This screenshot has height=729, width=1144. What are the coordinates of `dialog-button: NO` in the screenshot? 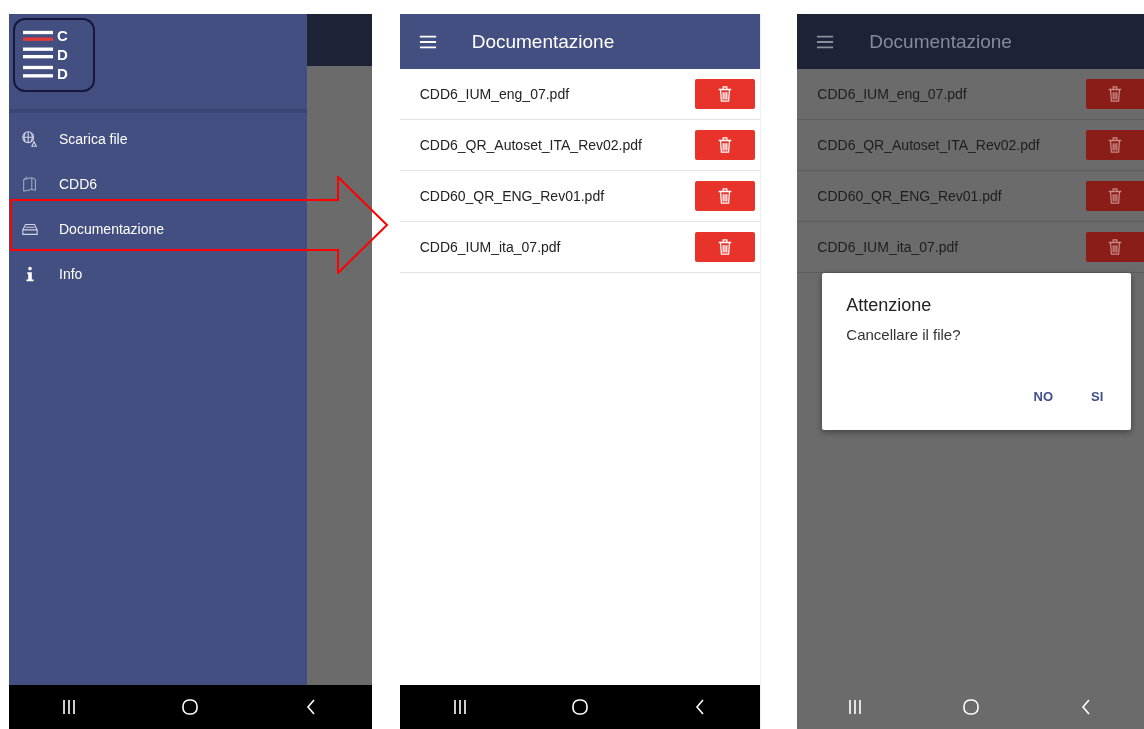 It's located at (1043, 396).